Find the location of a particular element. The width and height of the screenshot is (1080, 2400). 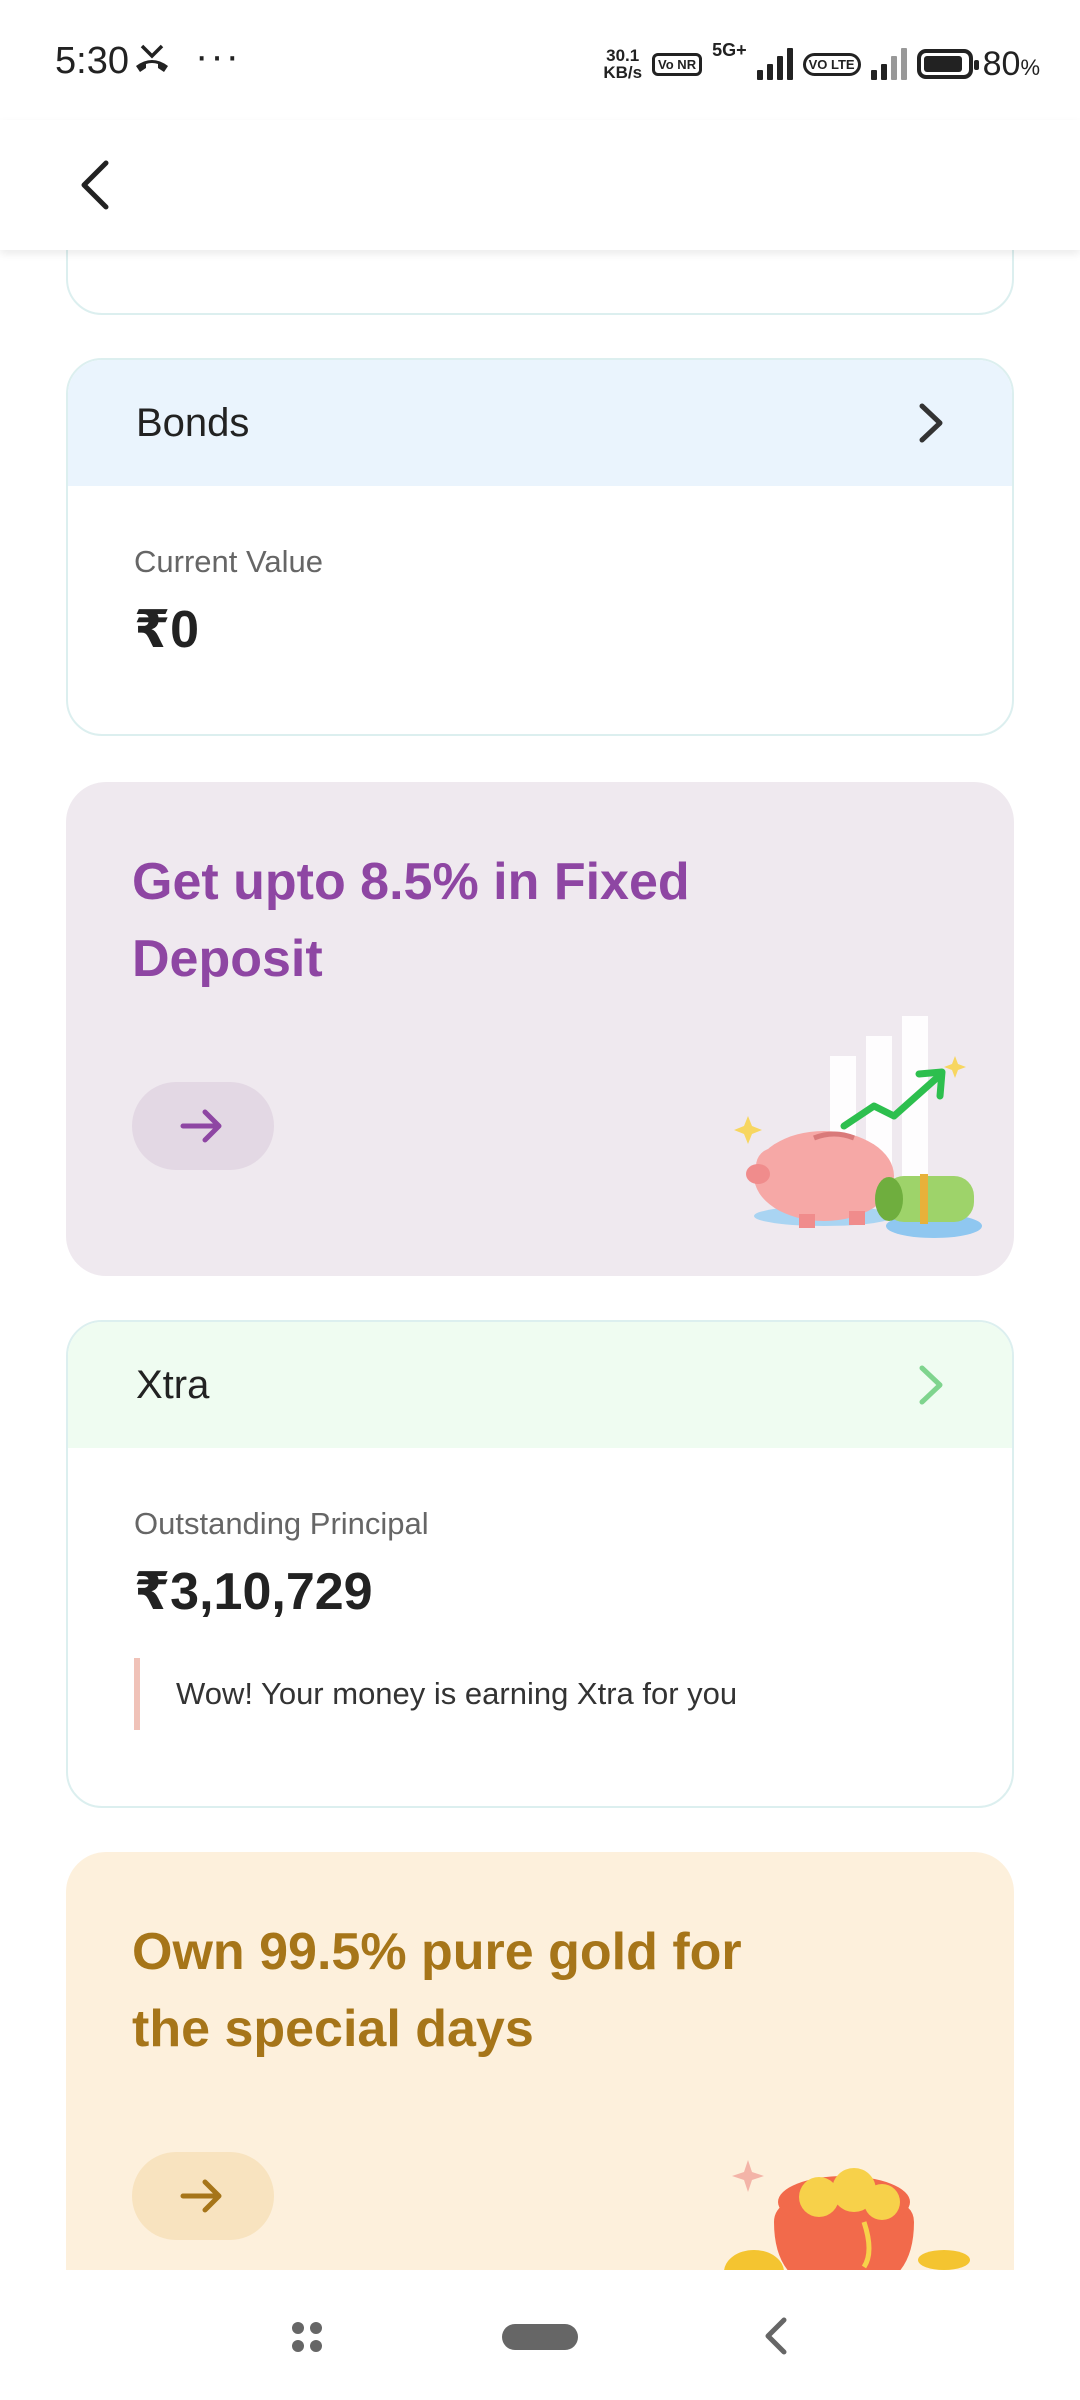

system-nav-bar is located at coordinates (540, 2335).